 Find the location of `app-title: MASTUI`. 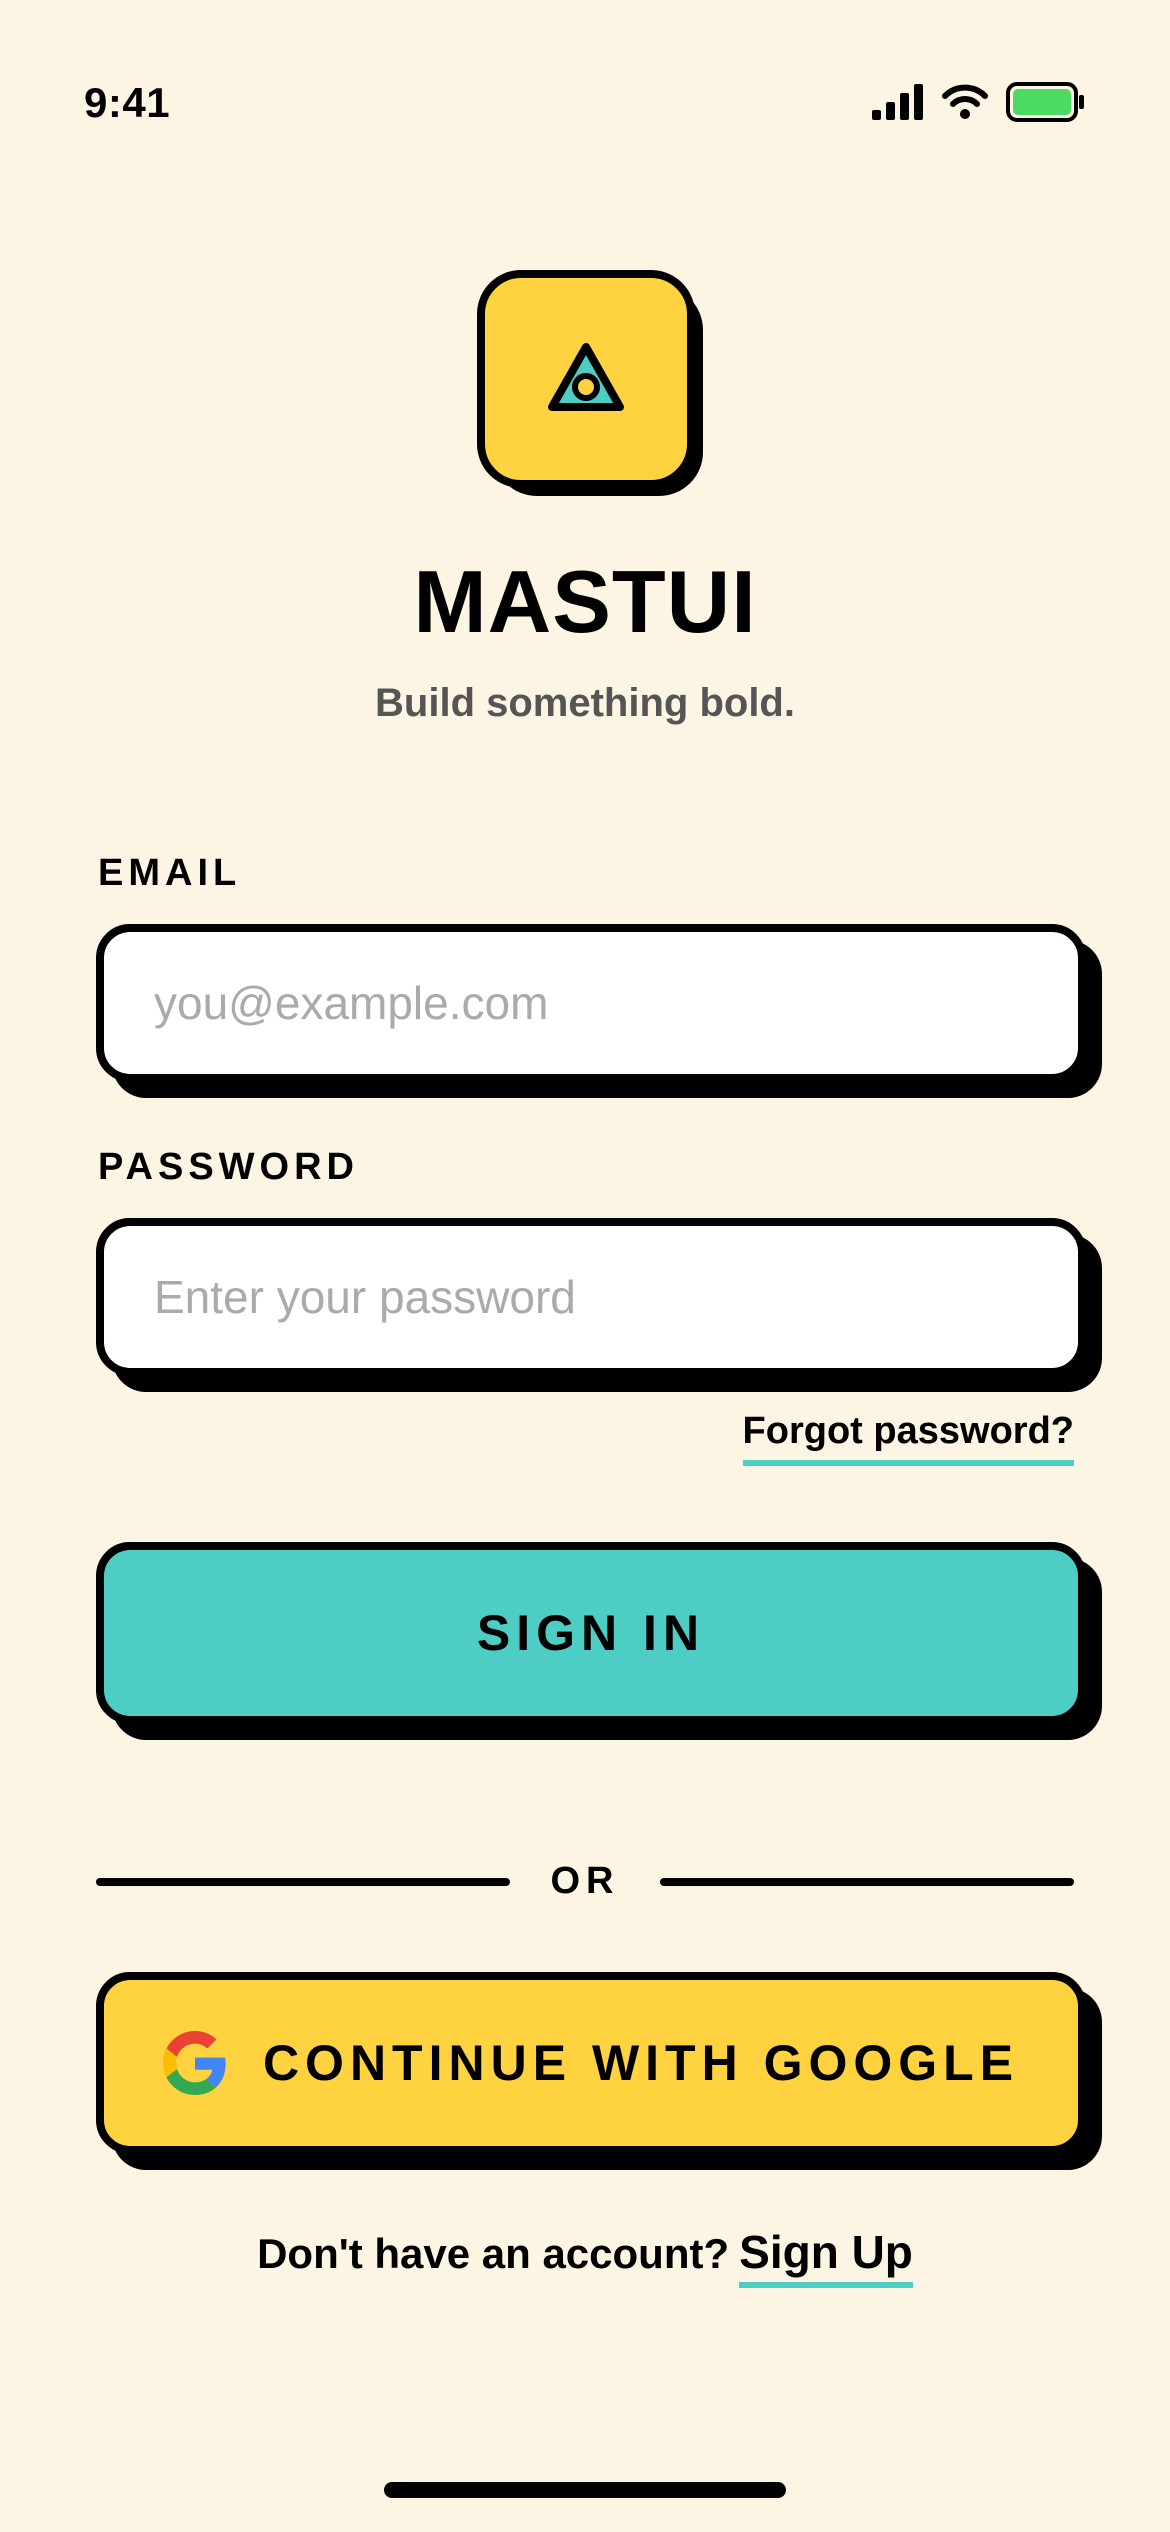

app-title: MASTUI is located at coordinates (585, 601).